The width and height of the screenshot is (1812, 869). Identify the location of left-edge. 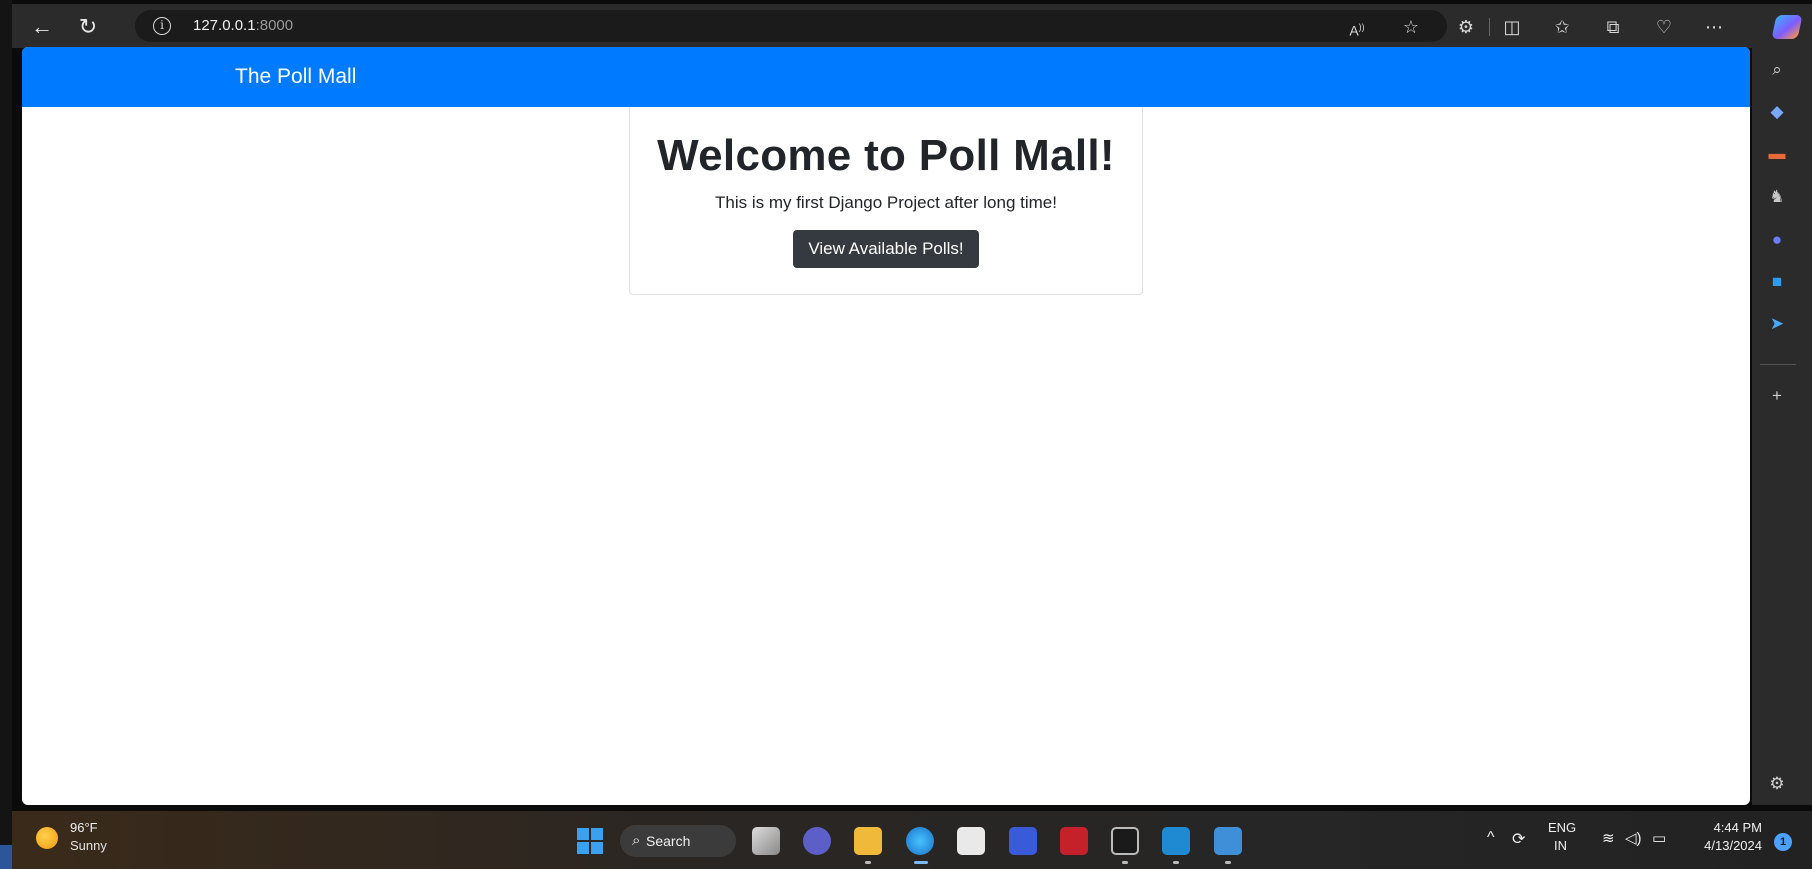
(11, 434).